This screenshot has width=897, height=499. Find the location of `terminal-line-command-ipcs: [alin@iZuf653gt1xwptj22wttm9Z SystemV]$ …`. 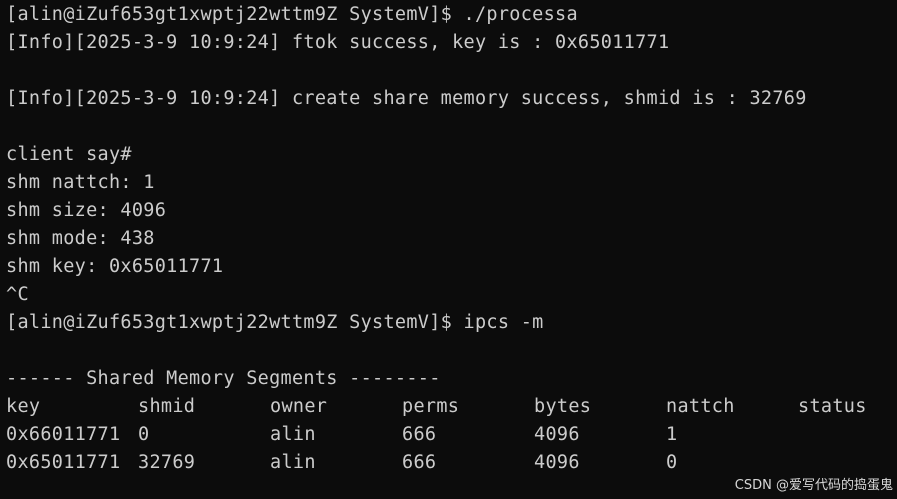

terminal-line-command-ipcs: [alin@iZuf653gt1xwptj22wttm9Z SystemV]$ … is located at coordinates (275, 322).